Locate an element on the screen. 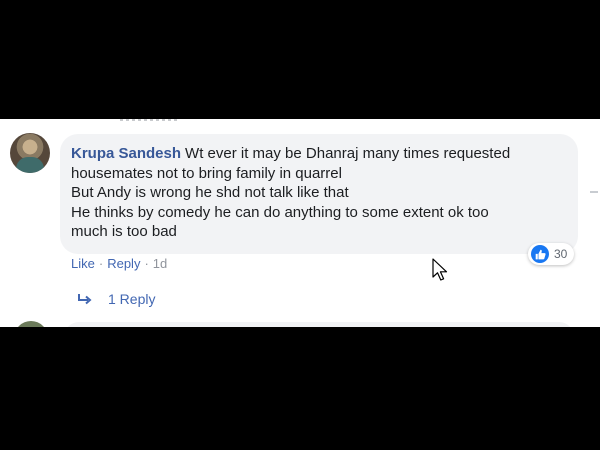 This screenshot has width=600, height=450. avatar is located at coordinates (30, 153).